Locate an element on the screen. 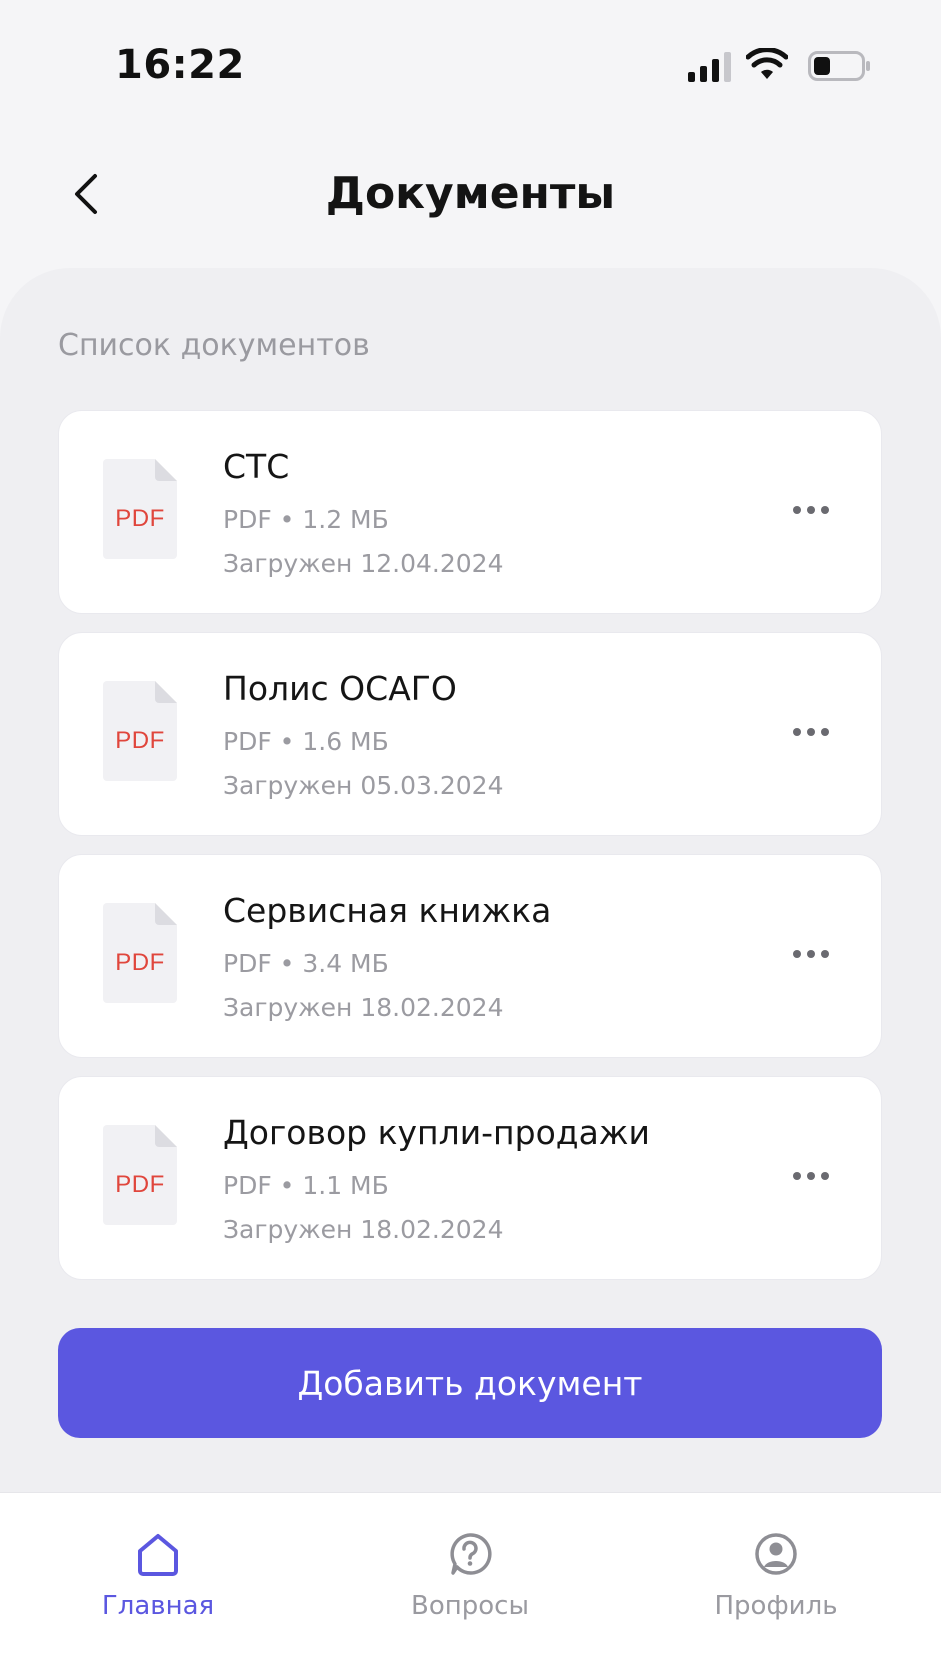  nav-label-questions: Вопросы is located at coordinates (470, 1606).